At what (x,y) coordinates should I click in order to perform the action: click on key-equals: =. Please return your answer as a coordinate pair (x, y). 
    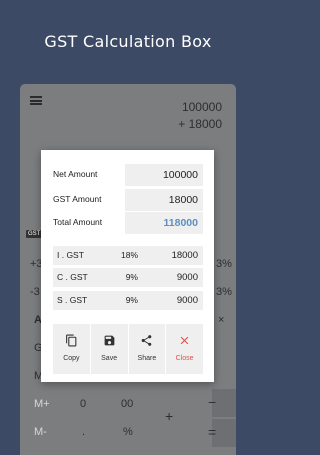
    Looking at the image, I should click on (212, 432).